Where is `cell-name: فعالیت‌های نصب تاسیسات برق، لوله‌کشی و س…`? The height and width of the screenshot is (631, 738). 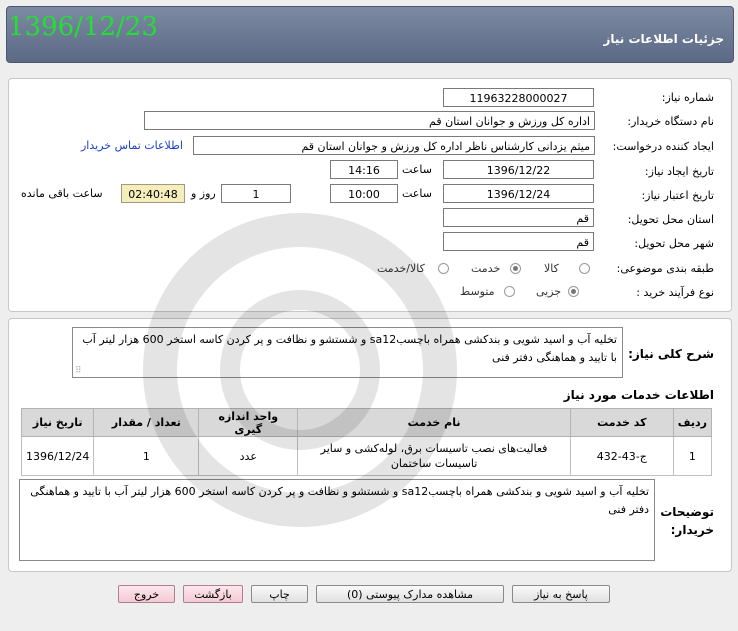 cell-name: فعالیت‌های نصب تاسیسات برق، لوله‌کشی و س… is located at coordinates (434, 456).